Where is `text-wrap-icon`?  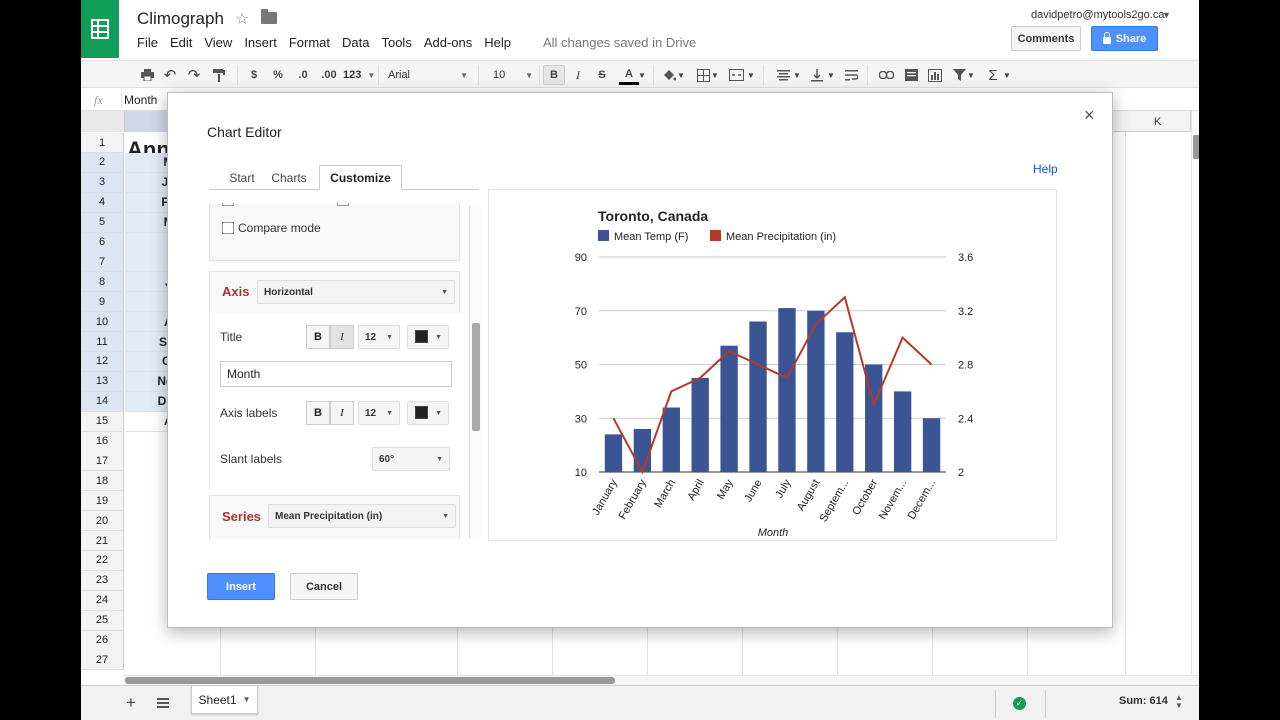 text-wrap-icon is located at coordinates (851, 75).